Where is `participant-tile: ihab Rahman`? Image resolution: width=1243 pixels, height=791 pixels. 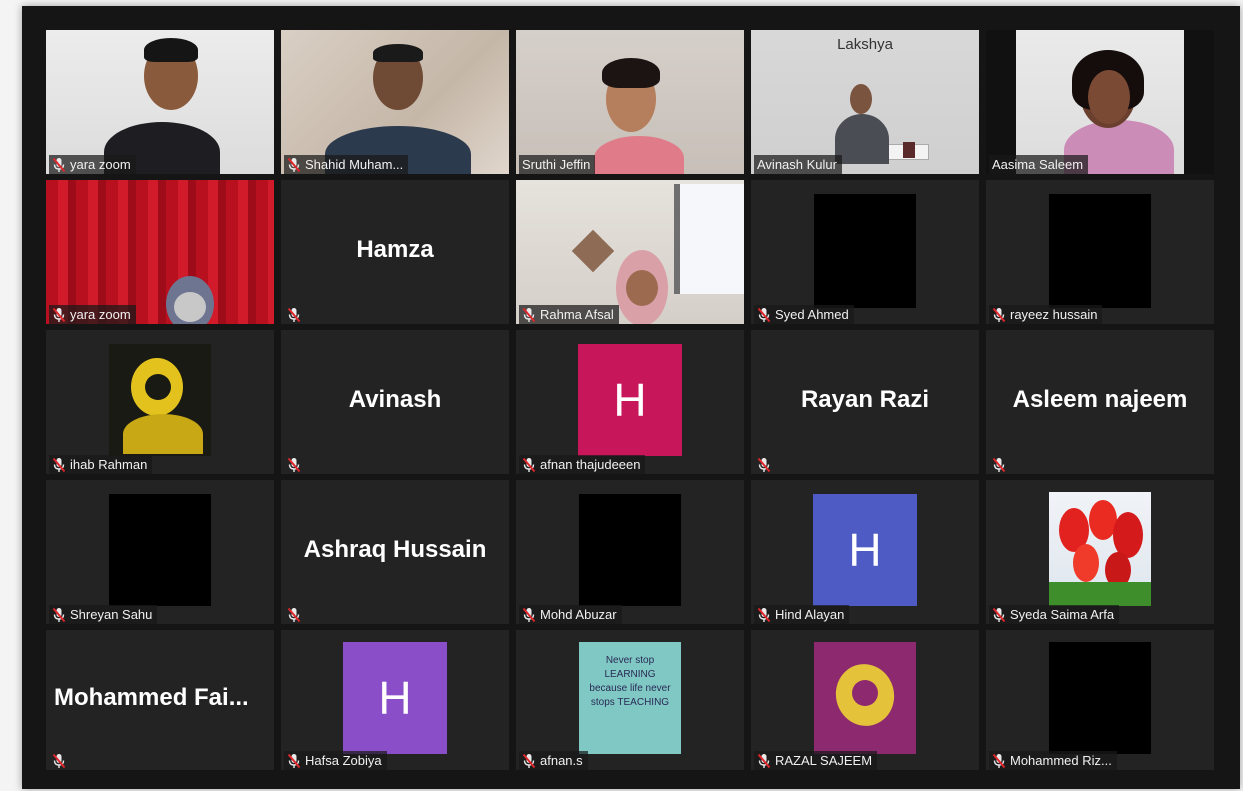 participant-tile: ihab Rahman is located at coordinates (160, 402).